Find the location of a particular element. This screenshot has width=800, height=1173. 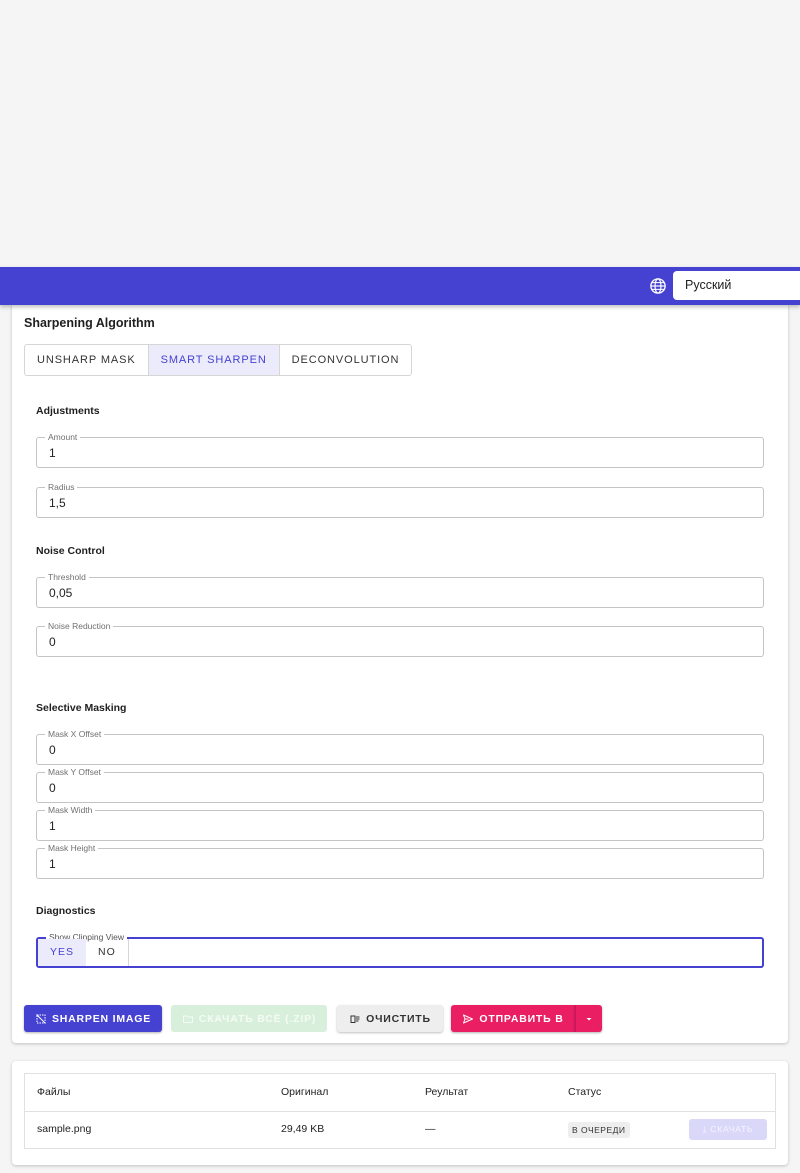

mask-width-value: 1 is located at coordinates (52, 826).